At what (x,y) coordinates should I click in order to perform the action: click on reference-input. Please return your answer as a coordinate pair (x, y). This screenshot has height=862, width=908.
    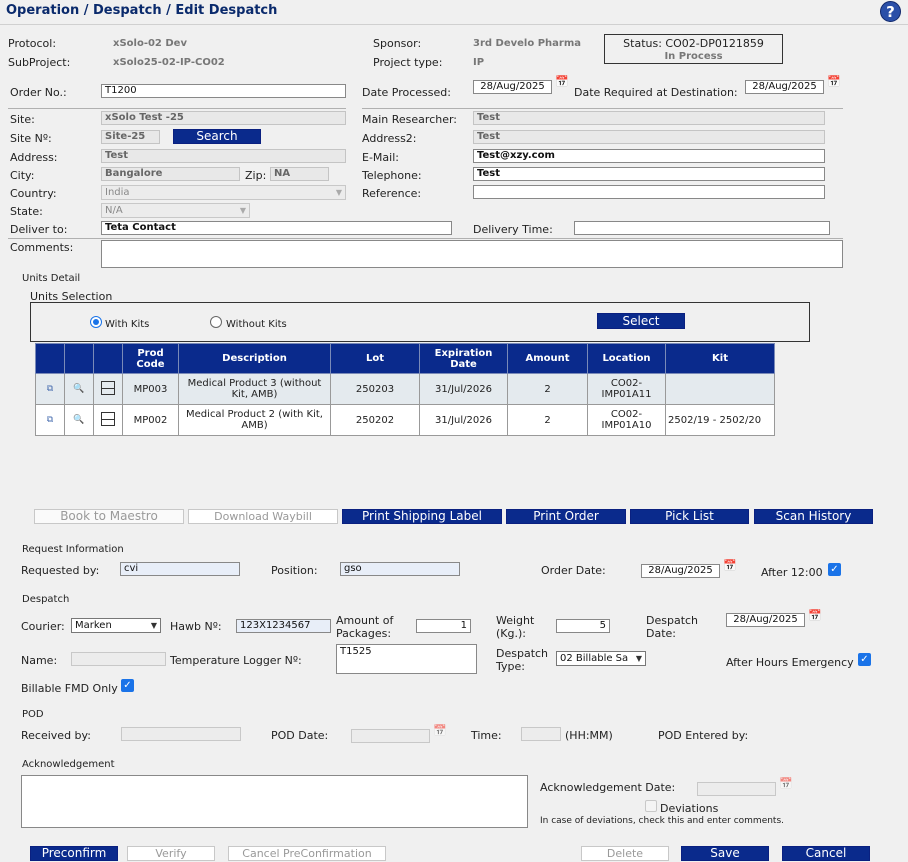
    Looking at the image, I should click on (649, 192).